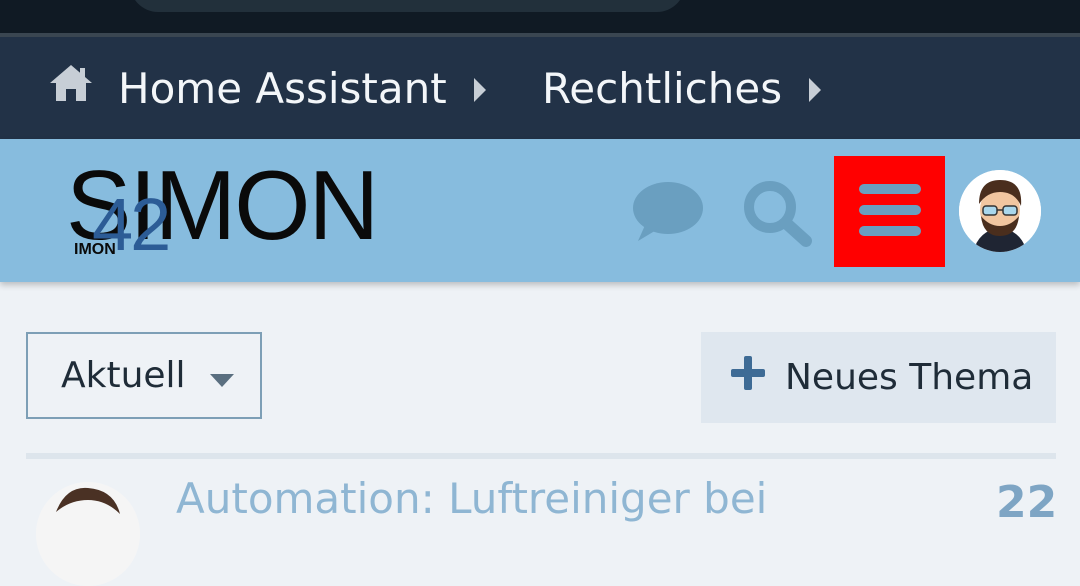  I want to click on breadcrumb-label: Home Assistant, so click(282, 88).